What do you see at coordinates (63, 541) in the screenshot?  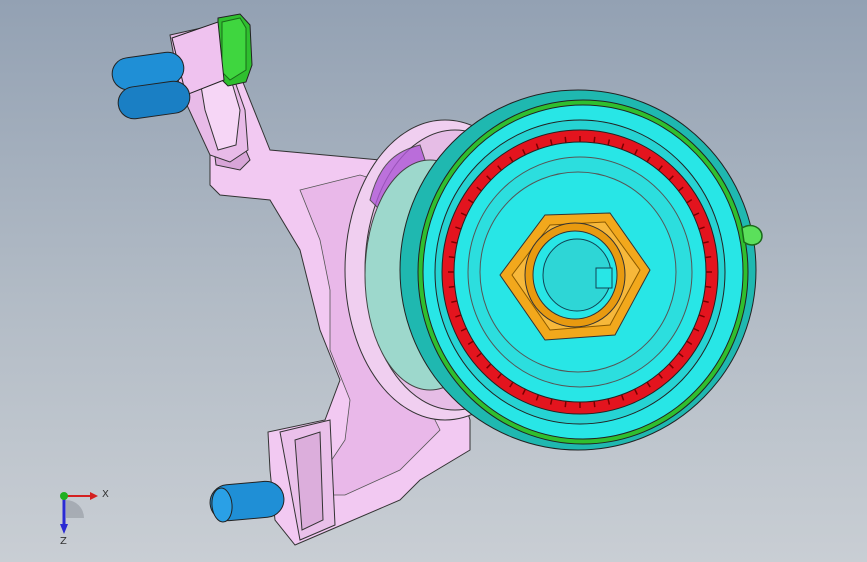 I see `z-axis-label: Z` at bounding box center [63, 541].